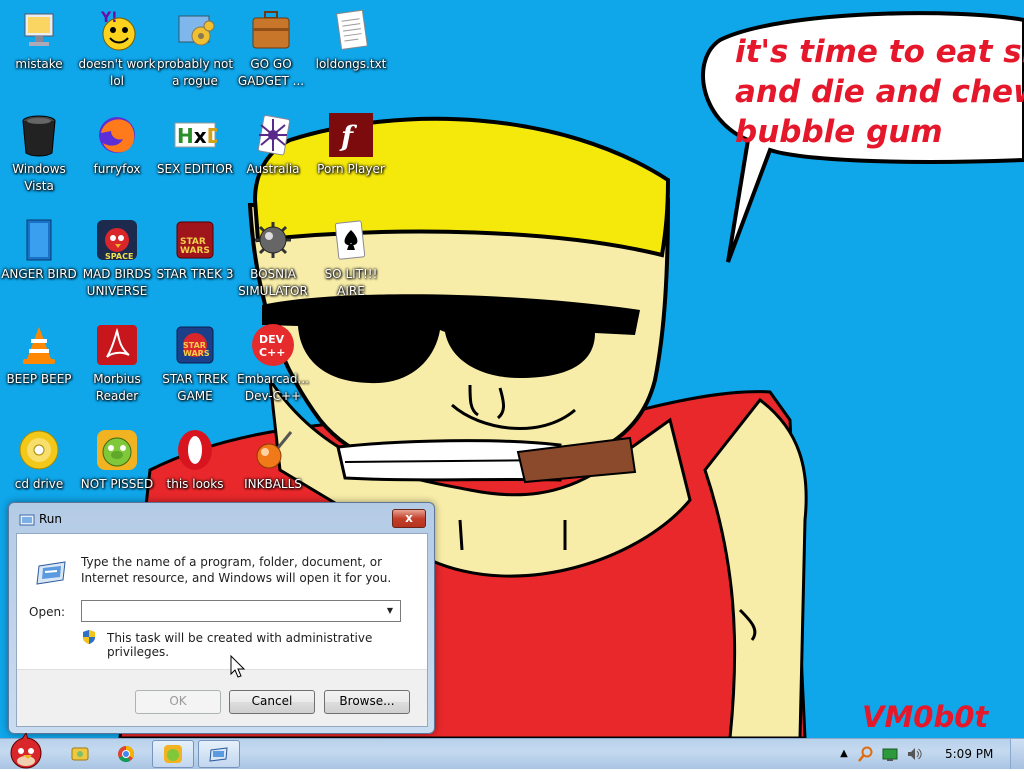  I want to click on flash-player-icon: f, so click(351, 135).